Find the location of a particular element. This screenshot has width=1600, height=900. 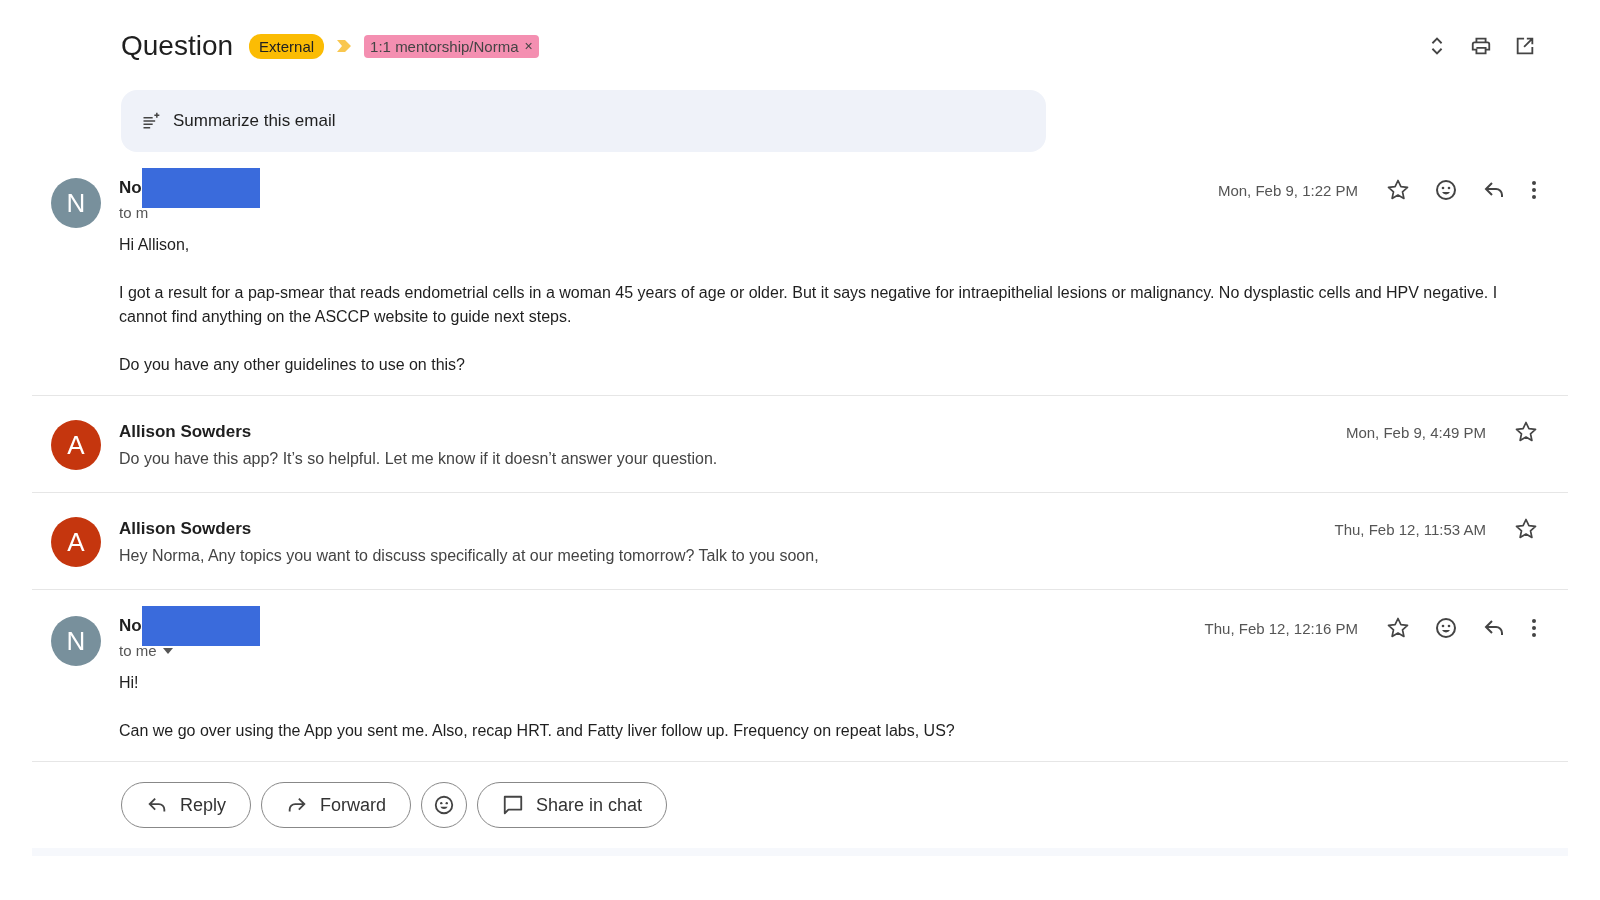

message-paragraph: Hi Allison, is located at coordinates (155, 245).